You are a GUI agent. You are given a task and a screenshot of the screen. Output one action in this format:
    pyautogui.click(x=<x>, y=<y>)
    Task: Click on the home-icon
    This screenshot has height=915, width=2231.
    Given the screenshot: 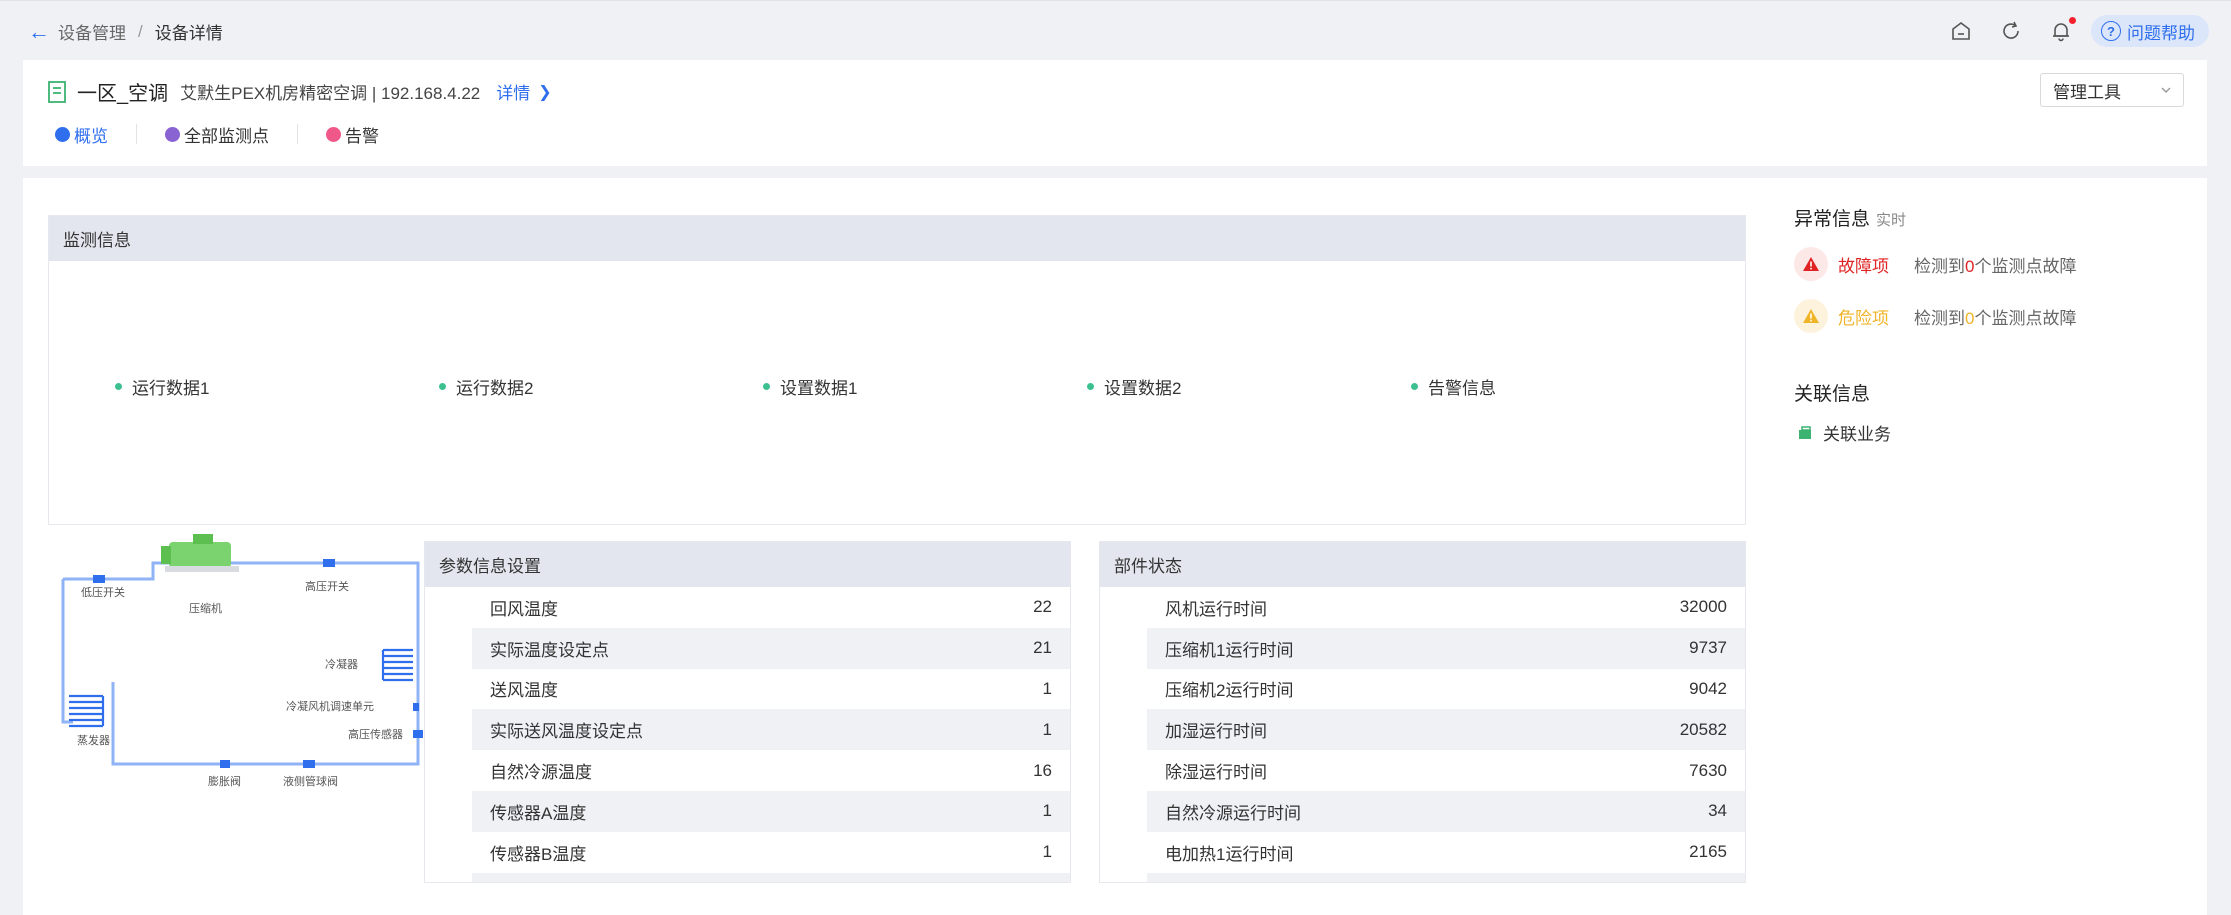 What is the action you would take?
    pyautogui.click(x=1961, y=31)
    